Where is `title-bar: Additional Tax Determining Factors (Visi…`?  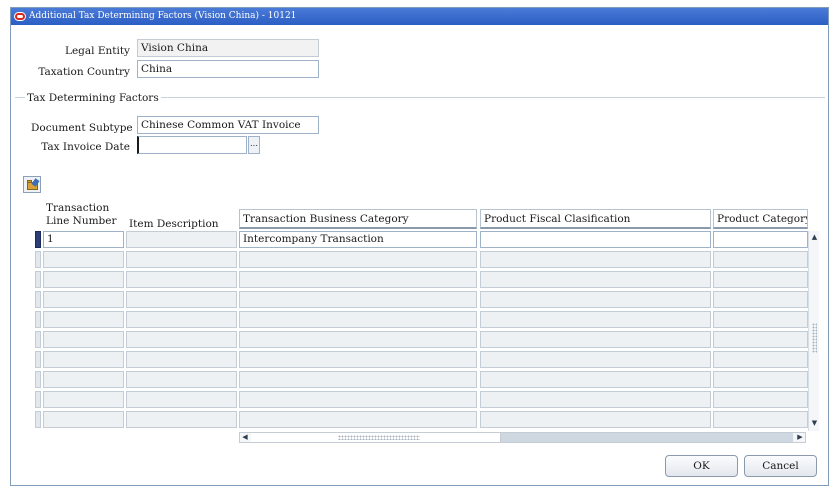 title-bar: Additional Tax Determining Factors (Visi… is located at coordinates (419, 16).